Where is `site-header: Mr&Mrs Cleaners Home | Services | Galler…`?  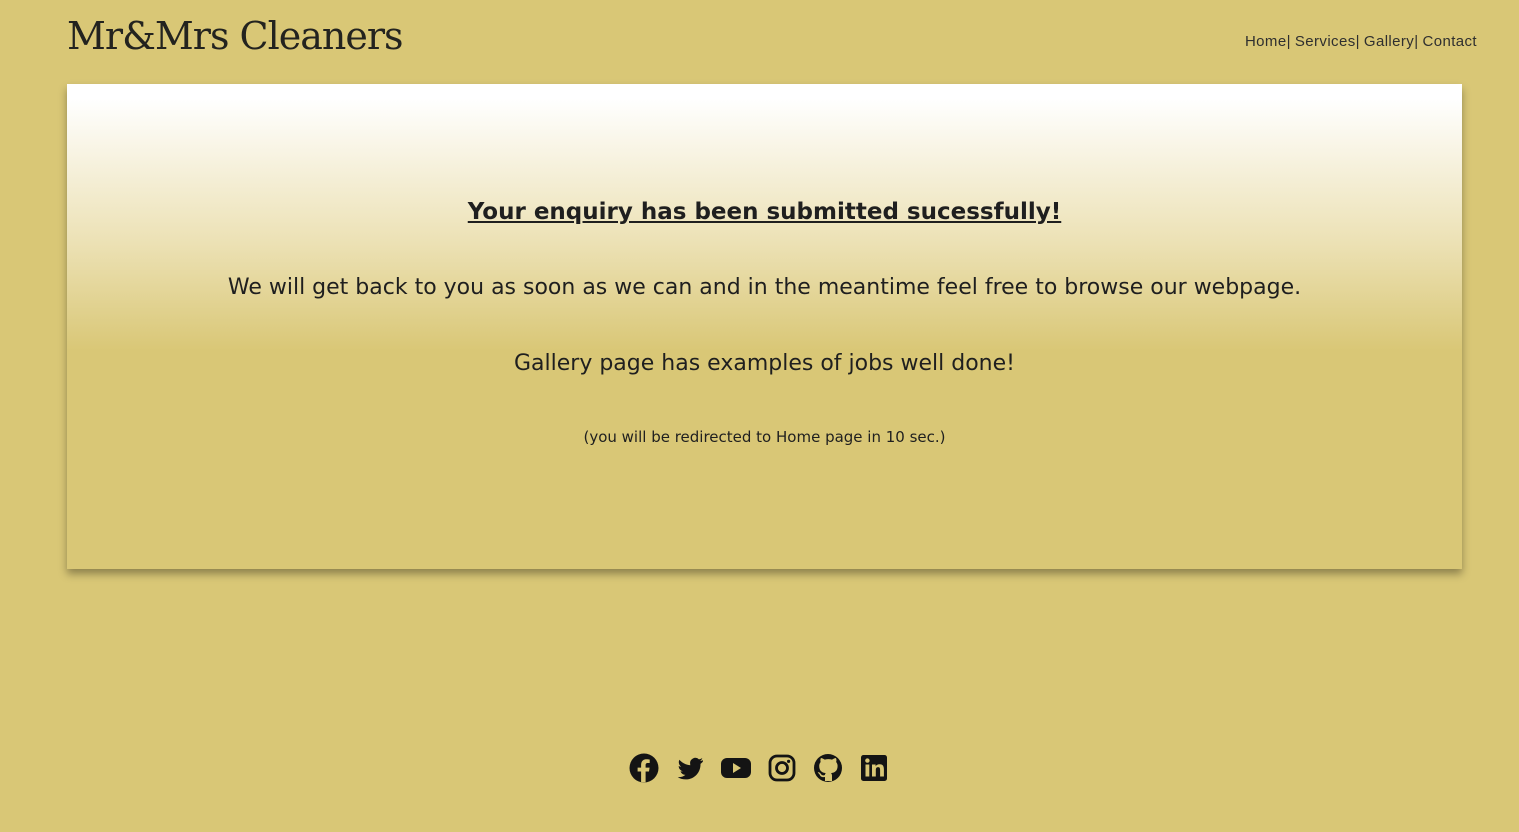
site-header: Mr&Mrs Cleaners Home | Services | Galler… is located at coordinates (759, 42).